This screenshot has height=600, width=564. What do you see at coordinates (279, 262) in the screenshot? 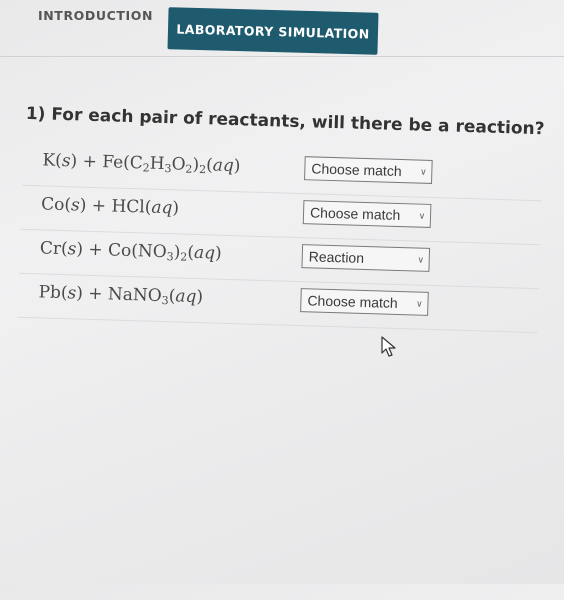
I see `reactant-row: Cr(s) + Co(NO3)2(aq) Reaction ∨` at bounding box center [279, 262].